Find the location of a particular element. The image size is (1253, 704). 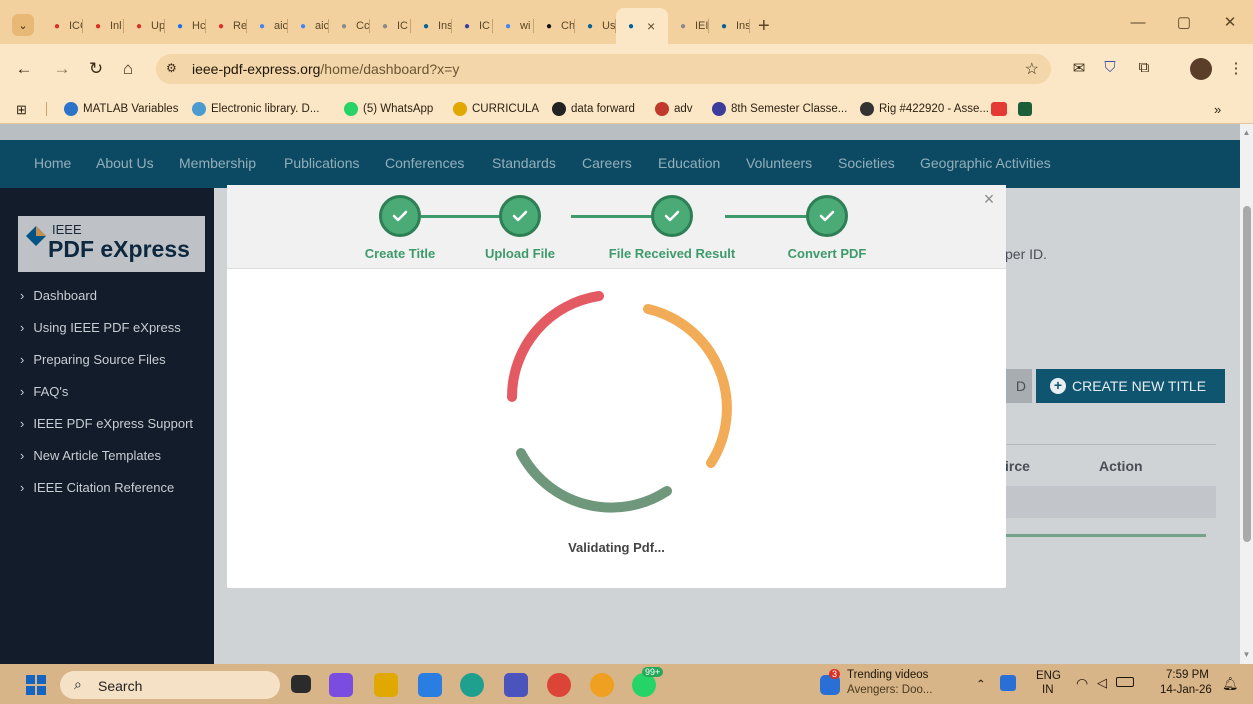

home-icon: ⌂ is located at coordinates (128, 69).